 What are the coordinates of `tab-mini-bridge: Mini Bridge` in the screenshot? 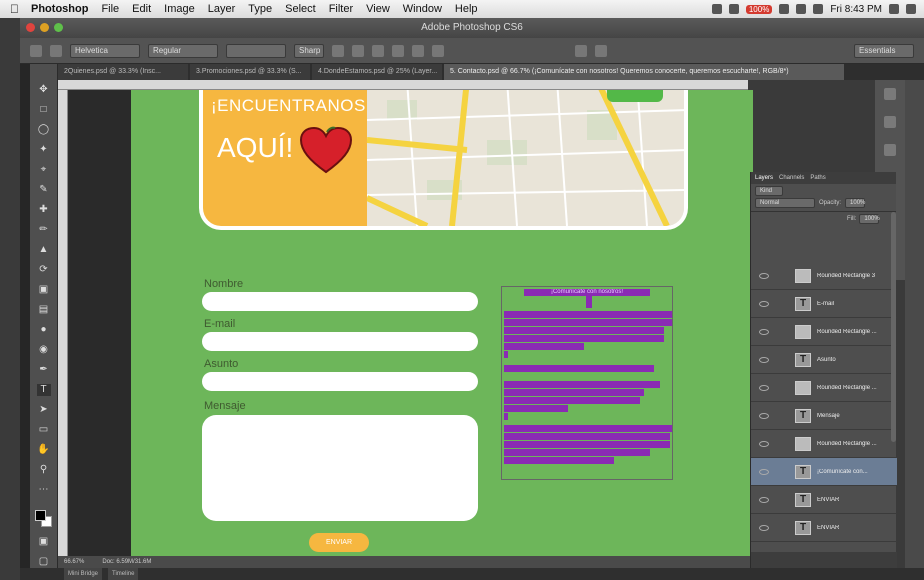 It's located at (83, 574).